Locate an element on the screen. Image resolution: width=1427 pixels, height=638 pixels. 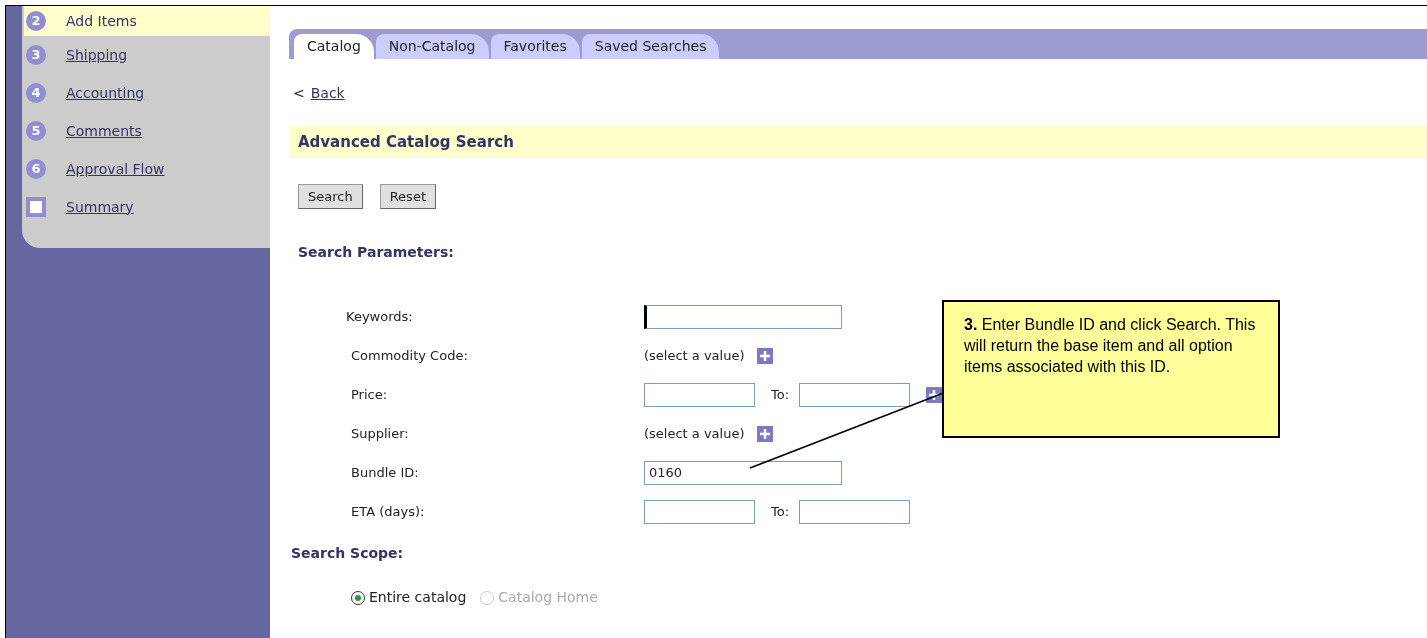
step-item: 6 Approval Flow is located at coordinates (147, 169).